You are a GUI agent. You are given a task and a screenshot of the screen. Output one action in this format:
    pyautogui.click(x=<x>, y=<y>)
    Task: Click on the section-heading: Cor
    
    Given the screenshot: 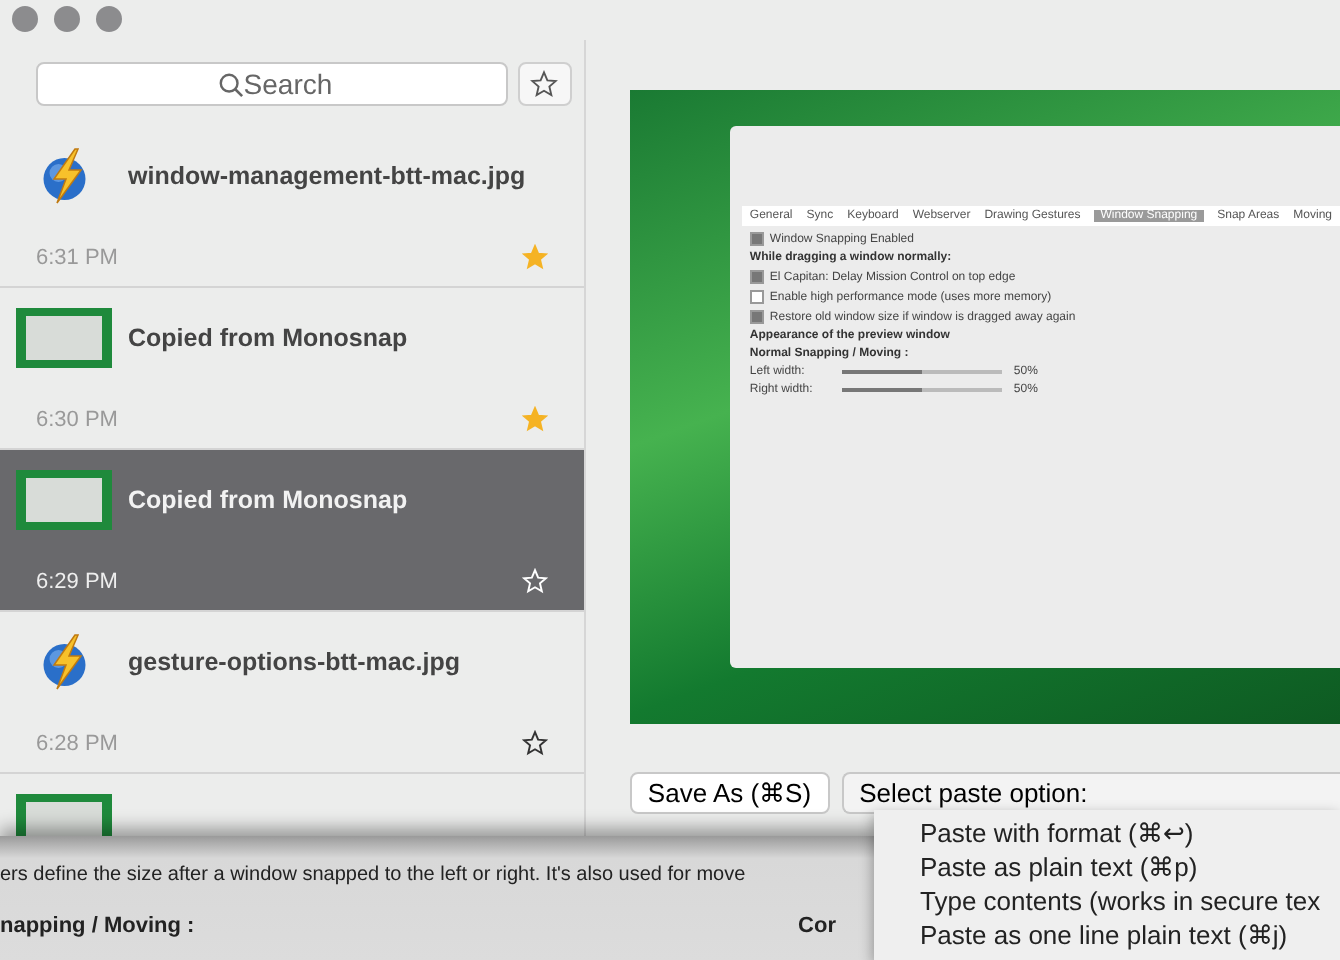 What is the action you would take?
    pyautogui.click(x=817, y=926)
    